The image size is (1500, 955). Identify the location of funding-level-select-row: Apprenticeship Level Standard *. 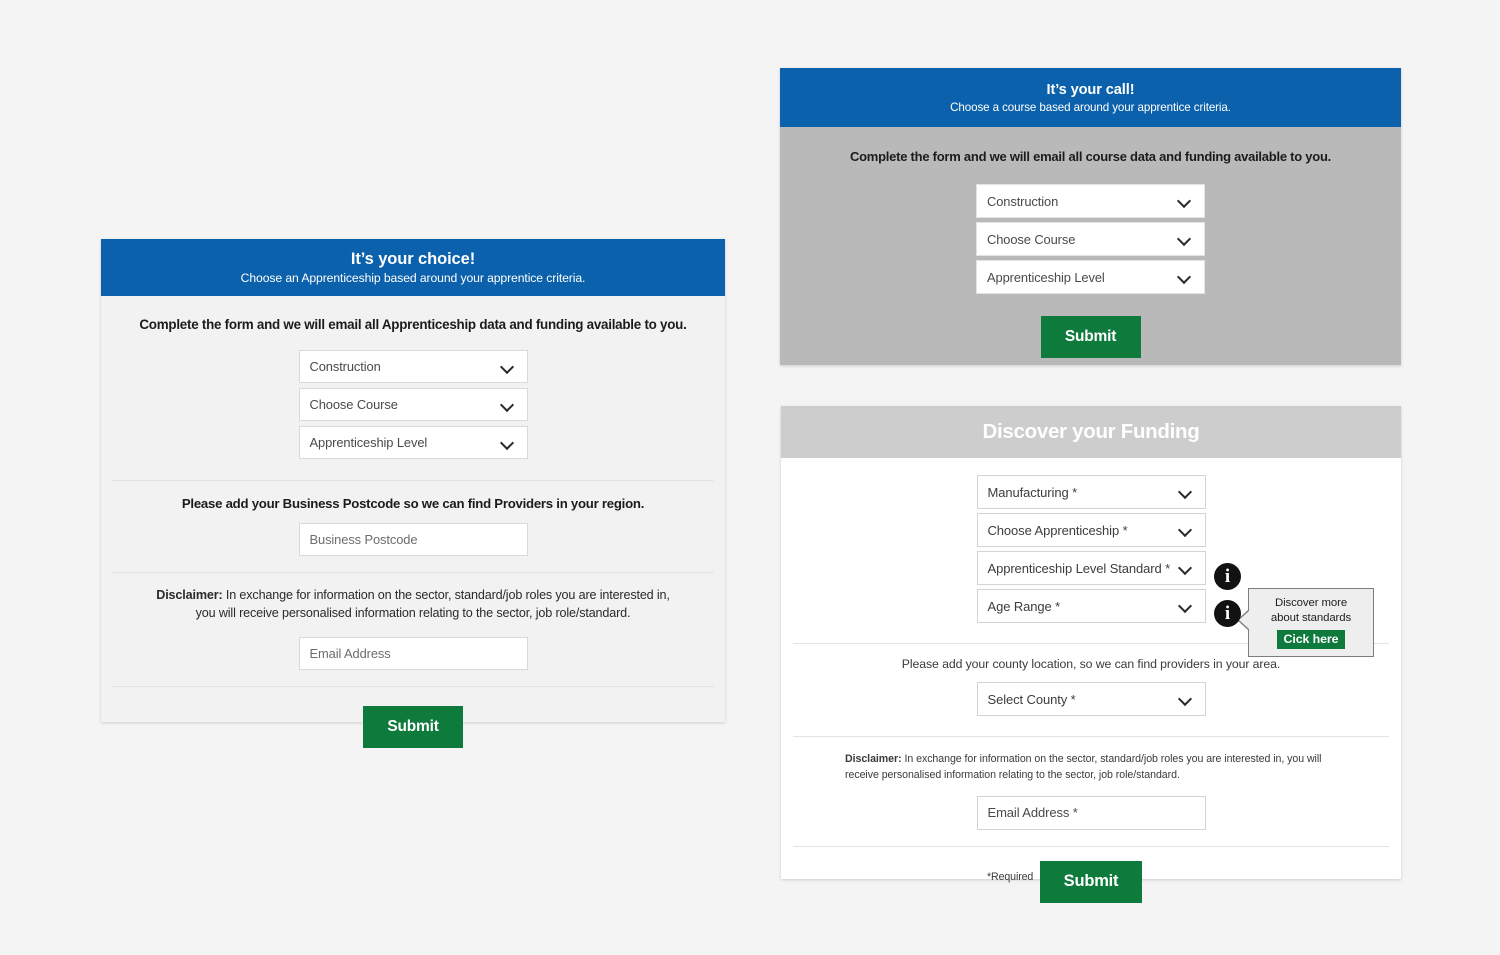
(1091, 570).